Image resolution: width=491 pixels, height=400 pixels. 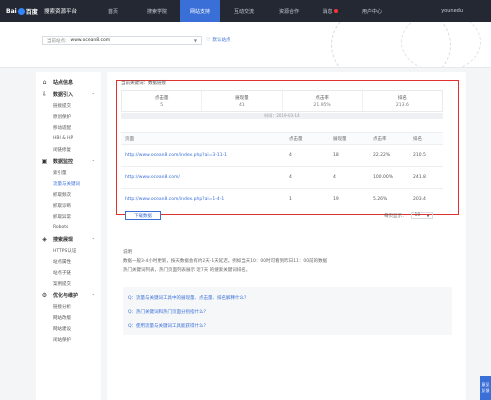 I want to click on nav-messages: 消息, so click(x=330, y=11).